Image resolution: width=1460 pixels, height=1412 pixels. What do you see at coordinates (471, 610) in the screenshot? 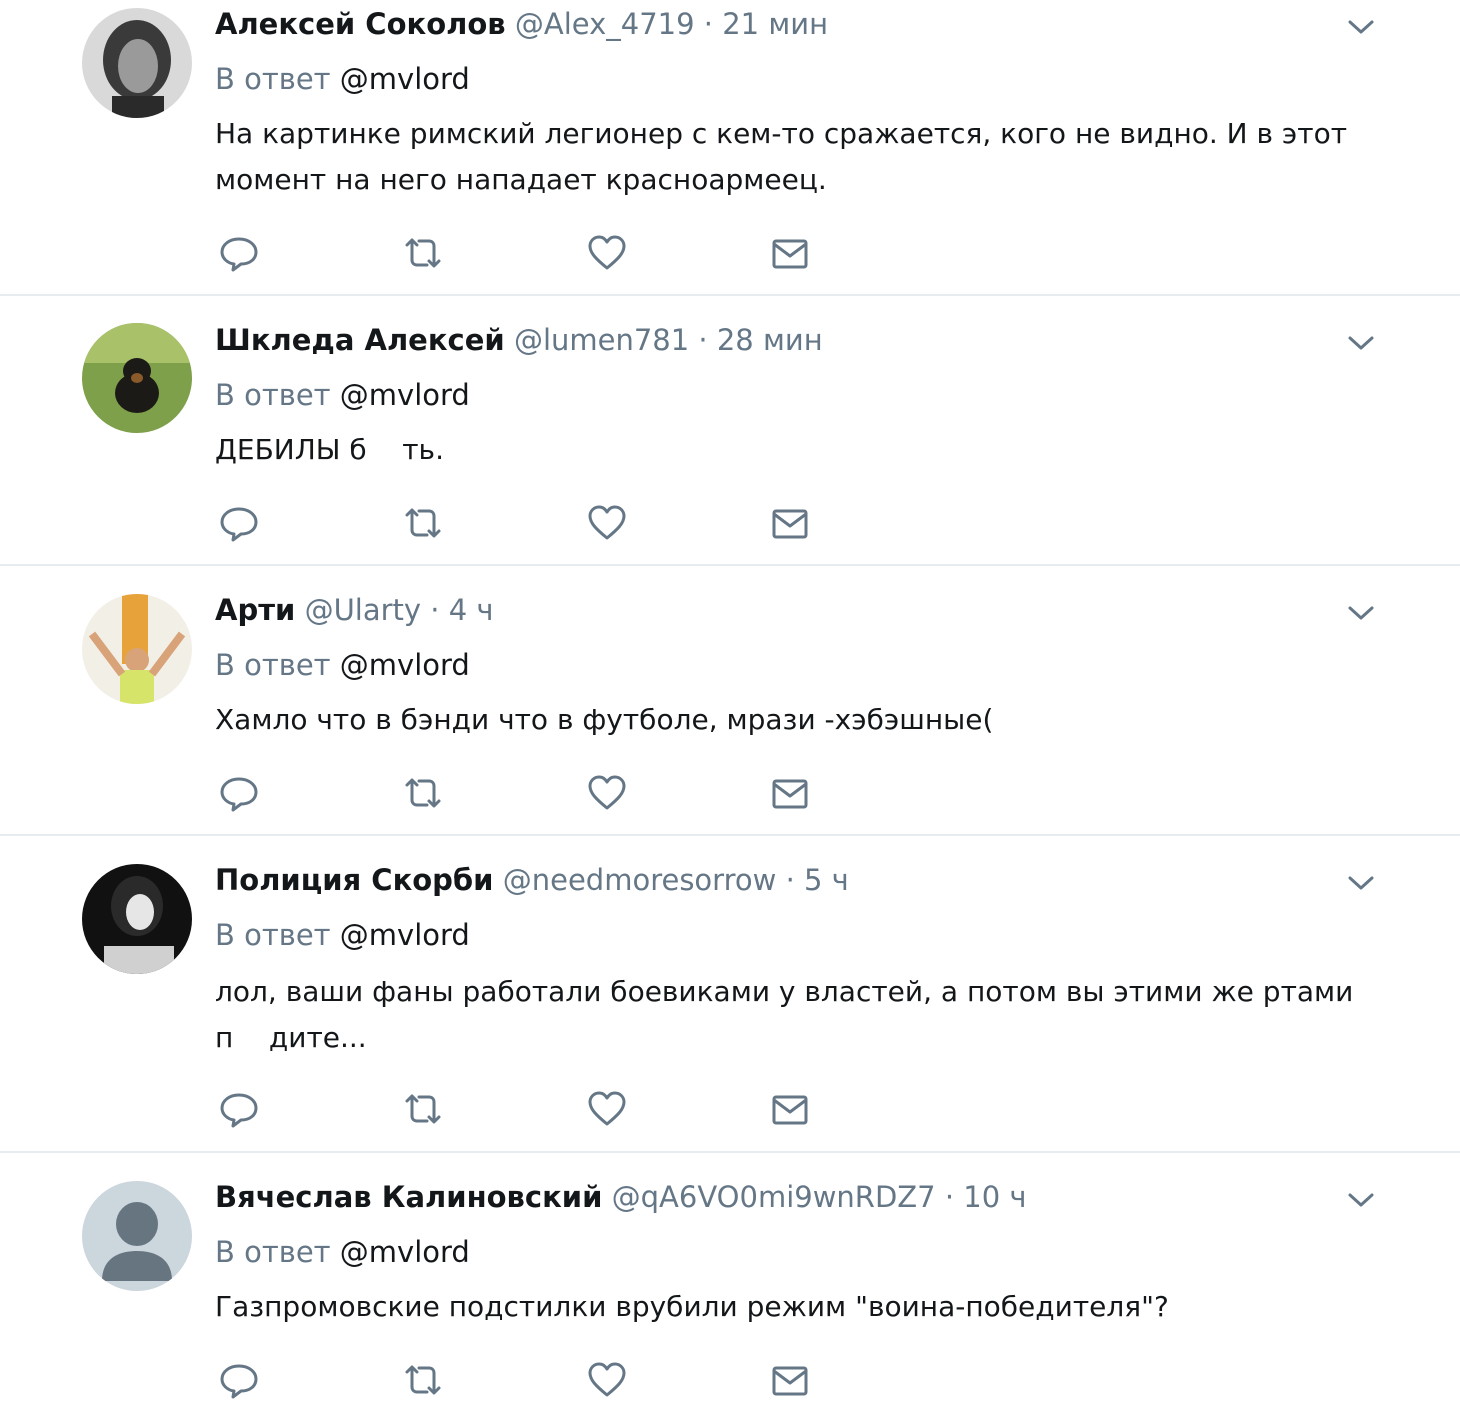
I see `timestamp: 4 ч` at bounding box center [471, 610].